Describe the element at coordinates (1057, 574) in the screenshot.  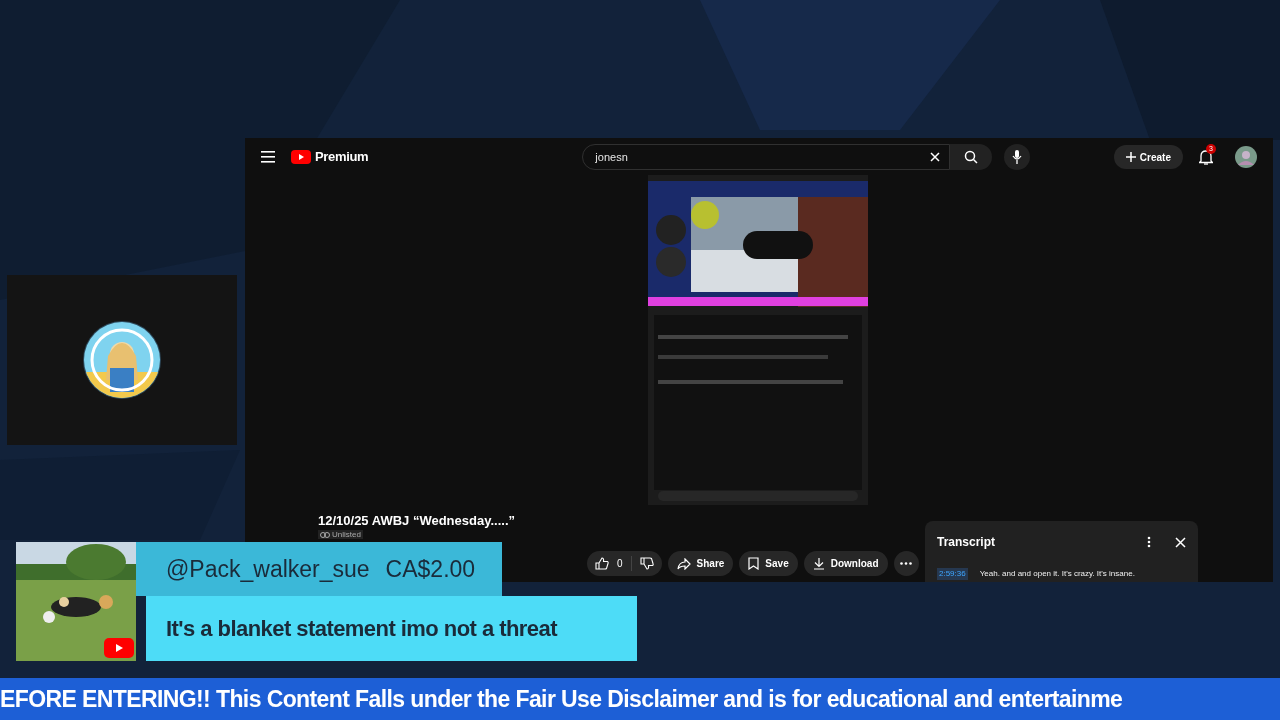
I see `transcript-text: Yeah. and and open it. It's crazy. It's insane.` at that location.